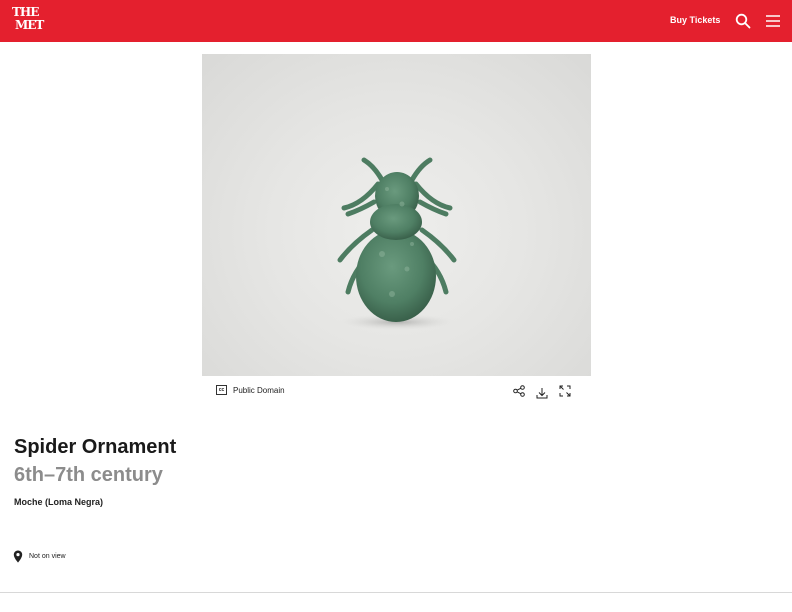 This screenshot has width=792, height=612. Describe the element at coordinates (695, 20) in the screenshot. I see `buy-tickets-link: Buy Tickets` at that location.